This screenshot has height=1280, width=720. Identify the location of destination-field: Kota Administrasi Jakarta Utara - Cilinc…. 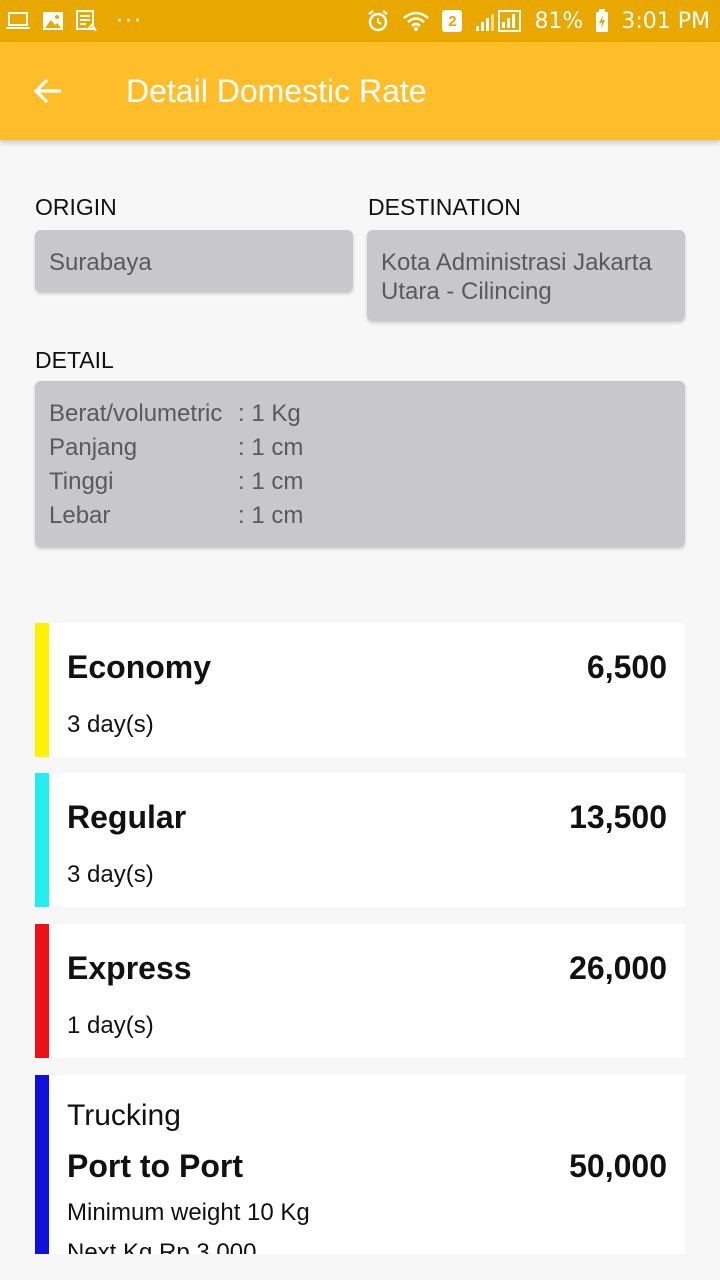
(526, 275).